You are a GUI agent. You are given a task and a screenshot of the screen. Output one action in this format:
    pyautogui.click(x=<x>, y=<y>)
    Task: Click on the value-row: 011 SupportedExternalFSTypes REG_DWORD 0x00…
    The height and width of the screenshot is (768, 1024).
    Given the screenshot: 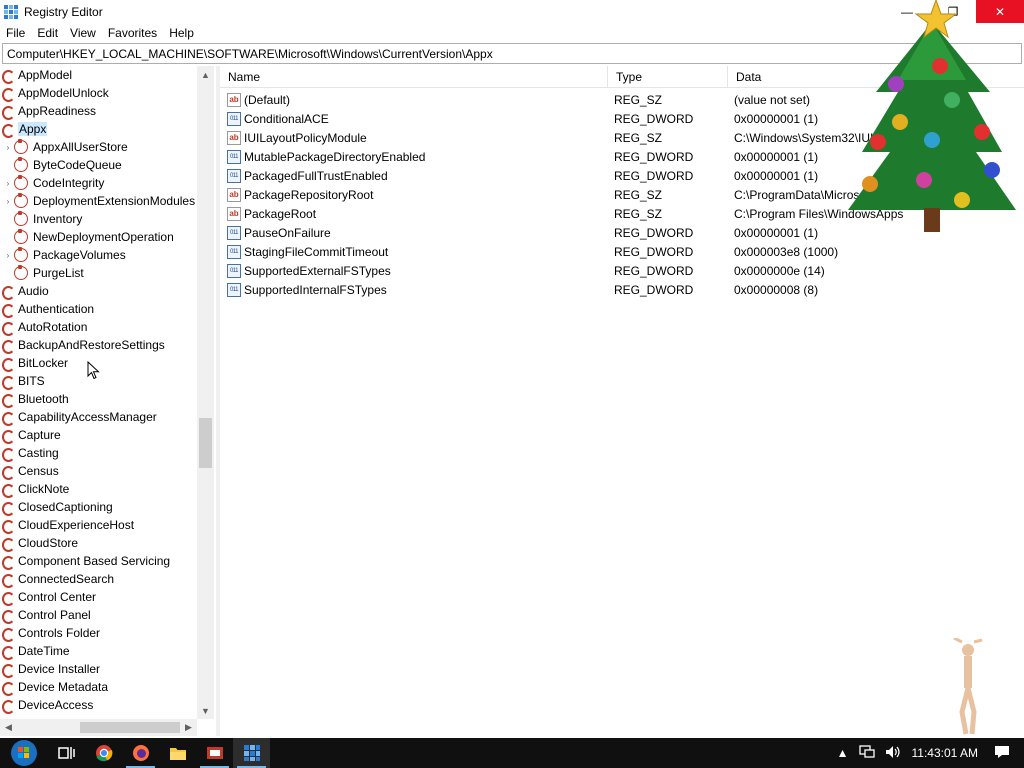 What is the action you would take?
    pyautogui.click(x=622, y=270)
    